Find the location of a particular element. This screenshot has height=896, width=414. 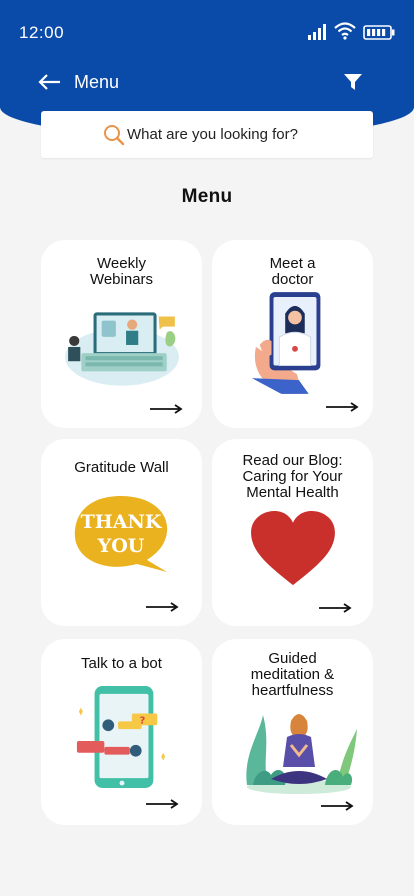

doctor-phone-illustration-icon is located at coordinates (286, 343).